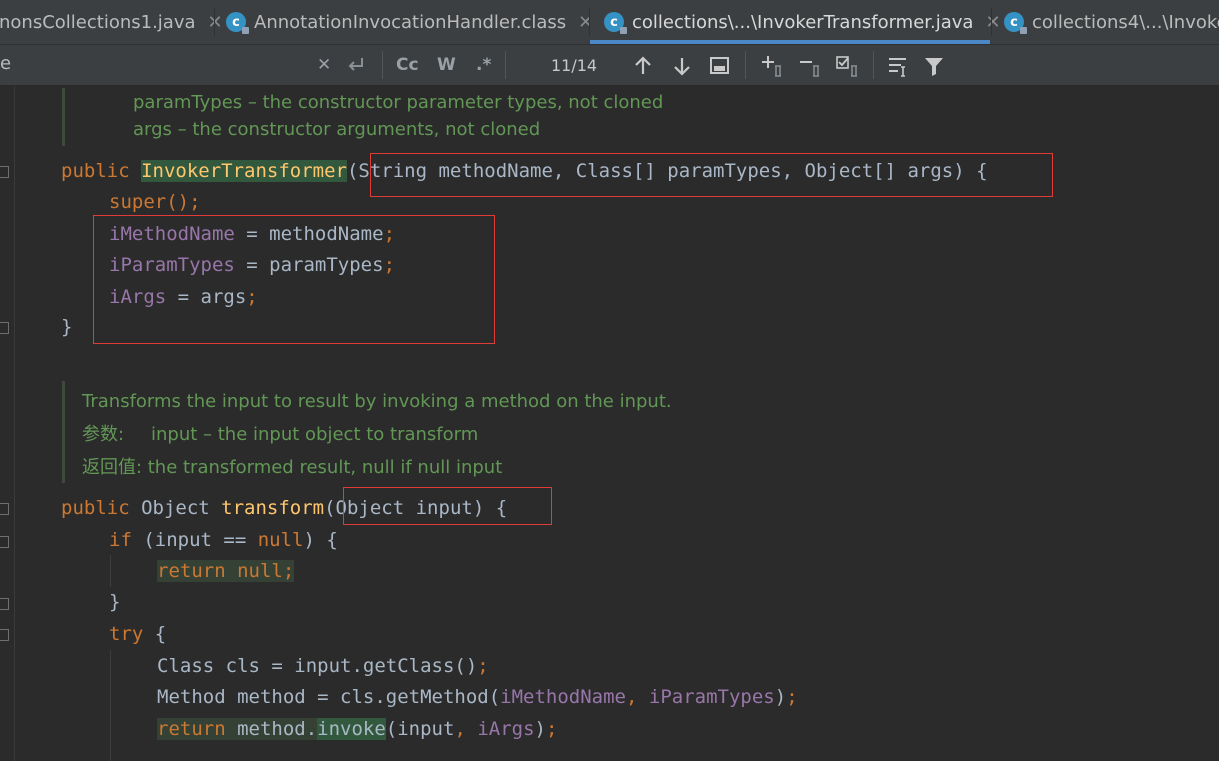 The width and height of the screenshot is (1219, 761). I want to click on code-text: (input ==, so click(194, 540).